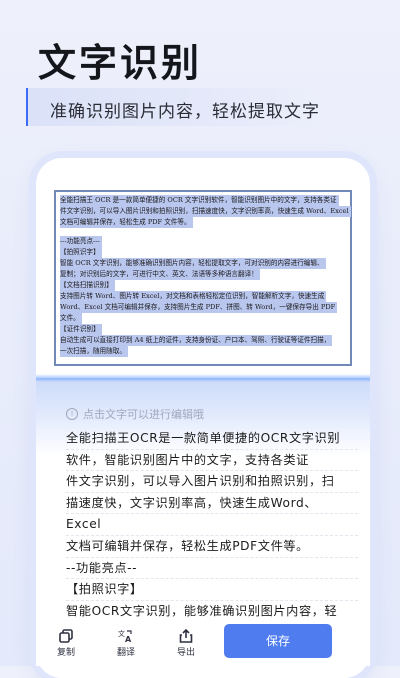  Describe the element at coordinates (121, 633) in the screenshot. I see `svg-text: 文` at that location.